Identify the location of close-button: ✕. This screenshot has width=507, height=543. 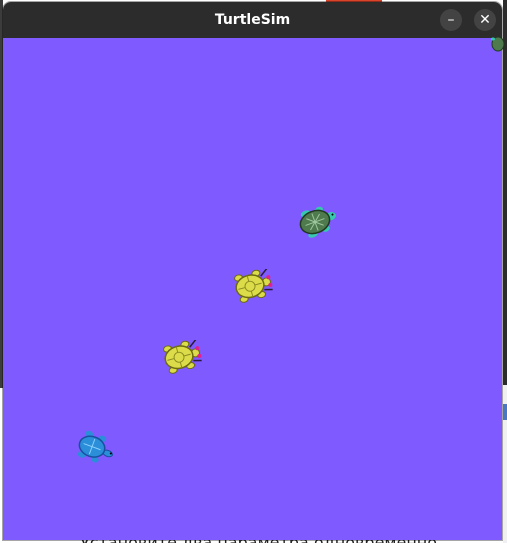
(485, 20).